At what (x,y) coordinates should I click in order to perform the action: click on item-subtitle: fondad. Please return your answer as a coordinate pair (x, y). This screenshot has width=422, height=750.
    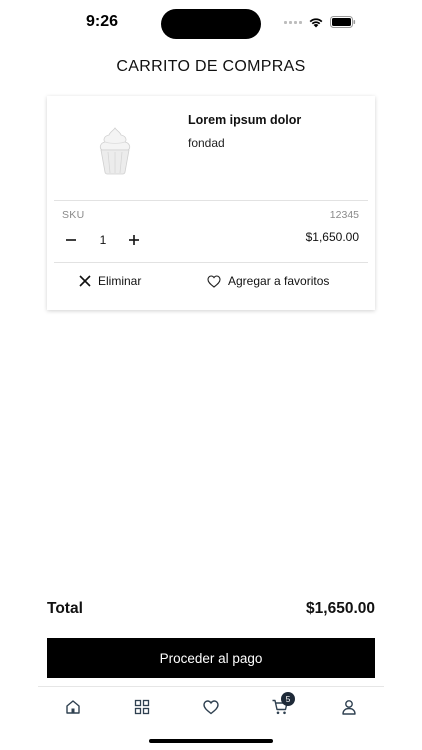
    Looking at the image, I should click on (206, 143).